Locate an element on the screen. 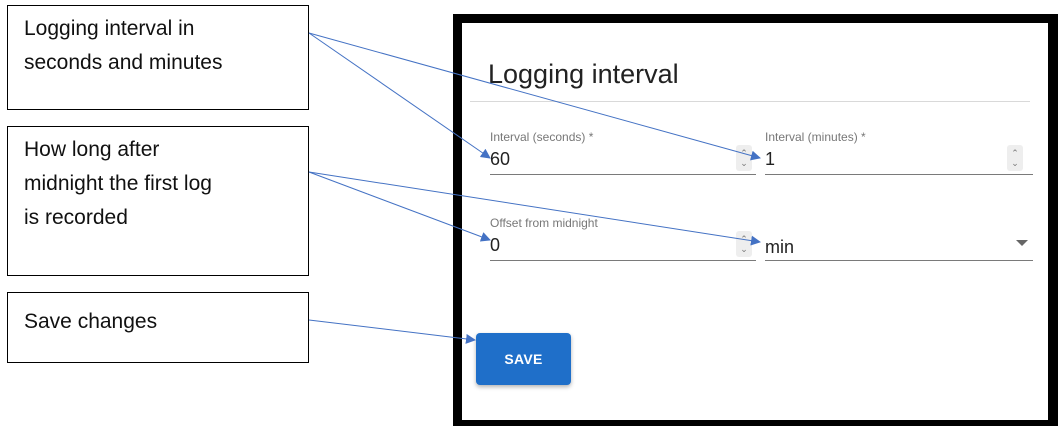 This screenshot has height=431, width=1063. interval-seconds-spinner: ⌃ ⌄ is located at coordinates (744, 158).